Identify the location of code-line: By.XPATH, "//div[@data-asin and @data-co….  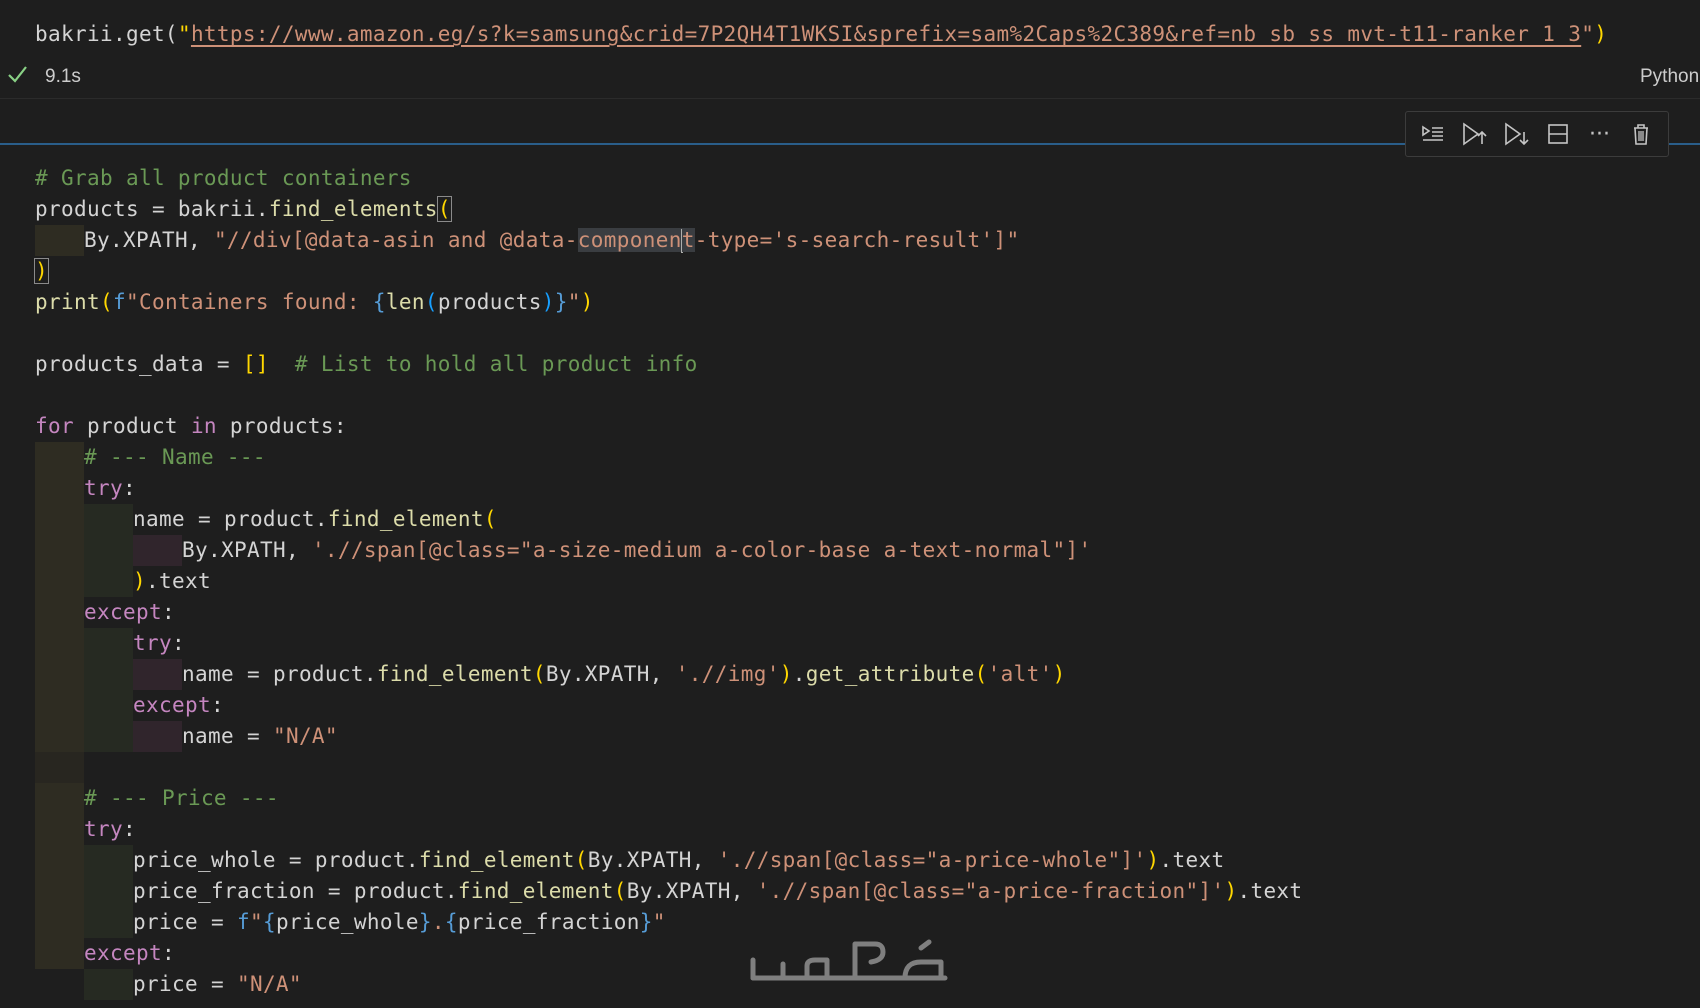
(552, 240).